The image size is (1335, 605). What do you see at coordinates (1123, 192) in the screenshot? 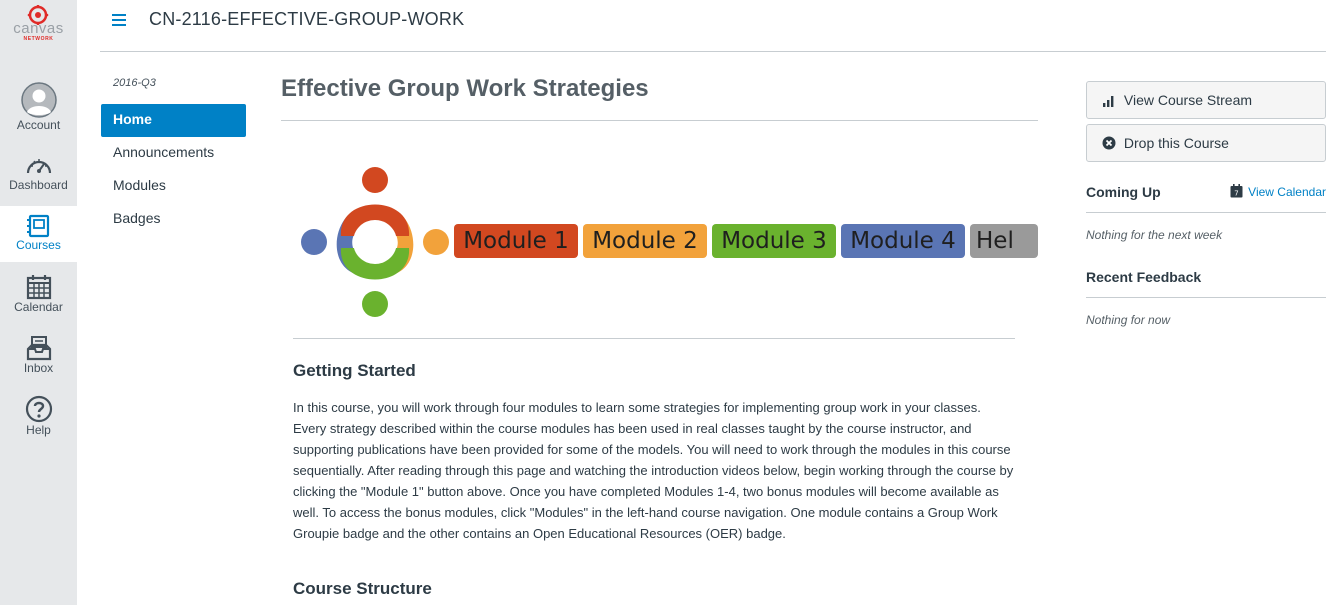
I see `coming-up-heading: Coming Up` at bounding box center [1123, 192].